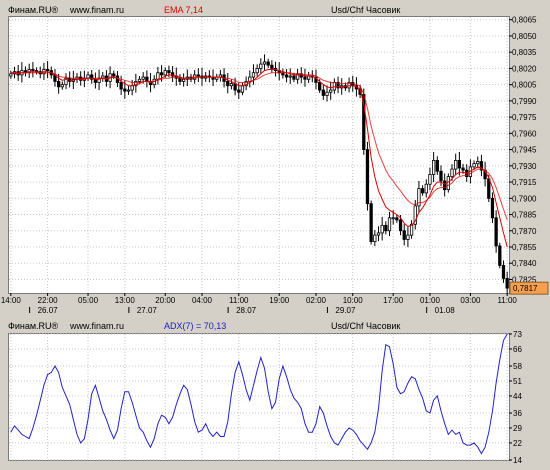 The width and height of the screenshot is (550, 470). I want to click on adx-y-tick-label: 73, so click(517, 334).